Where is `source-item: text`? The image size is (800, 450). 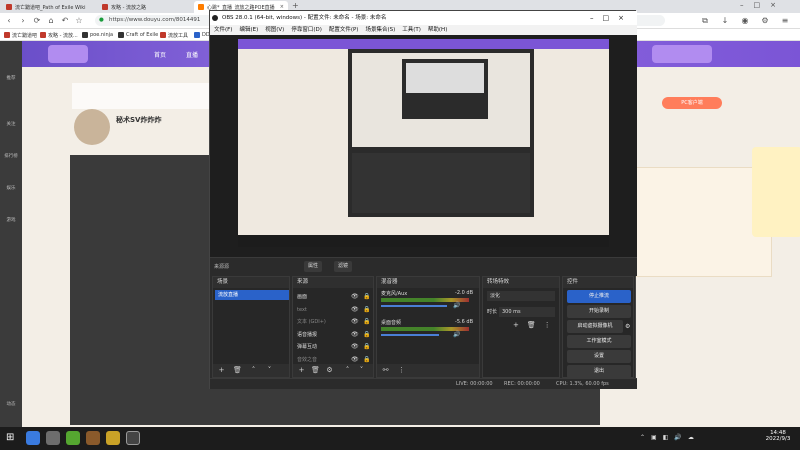 source-item: text is located at coordinates (311, 310).